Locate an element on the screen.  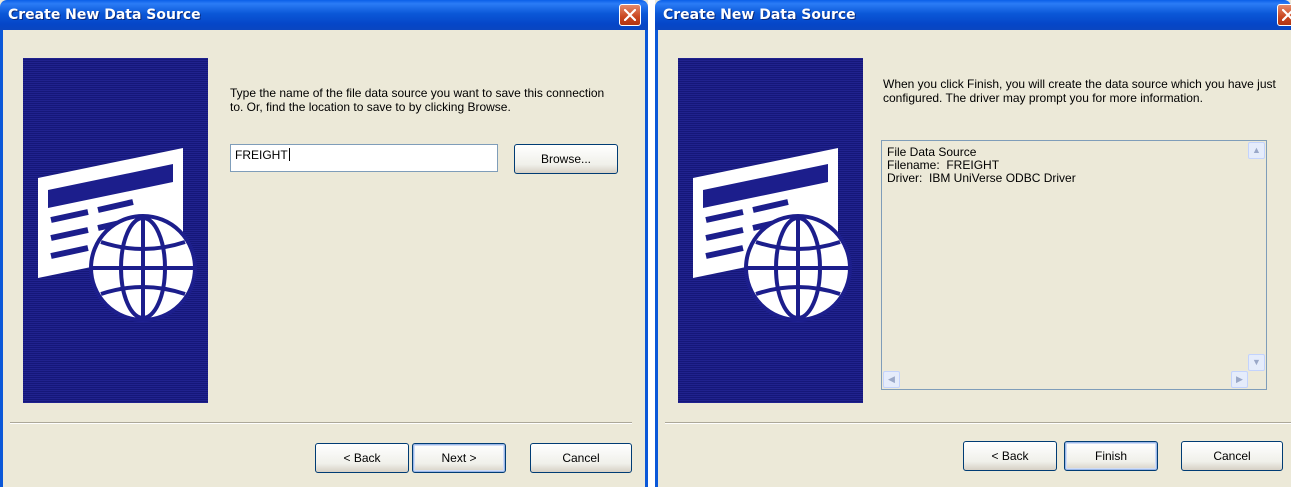
finish-button: Finish is located at coordinates (1111, 456).